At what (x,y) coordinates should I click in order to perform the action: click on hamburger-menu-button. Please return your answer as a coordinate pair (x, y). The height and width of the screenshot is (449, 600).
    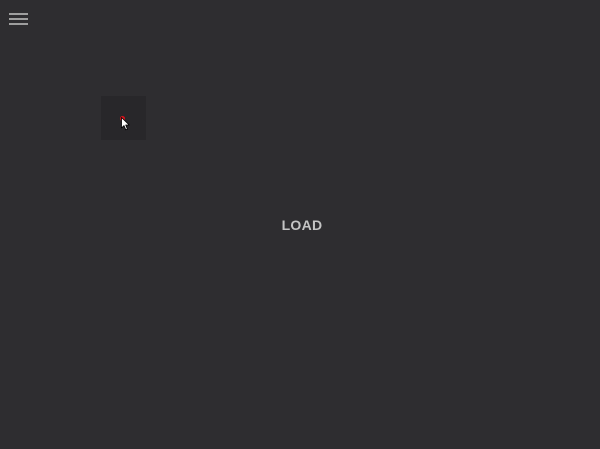
    Looking at the image, I should click on (19, 19).